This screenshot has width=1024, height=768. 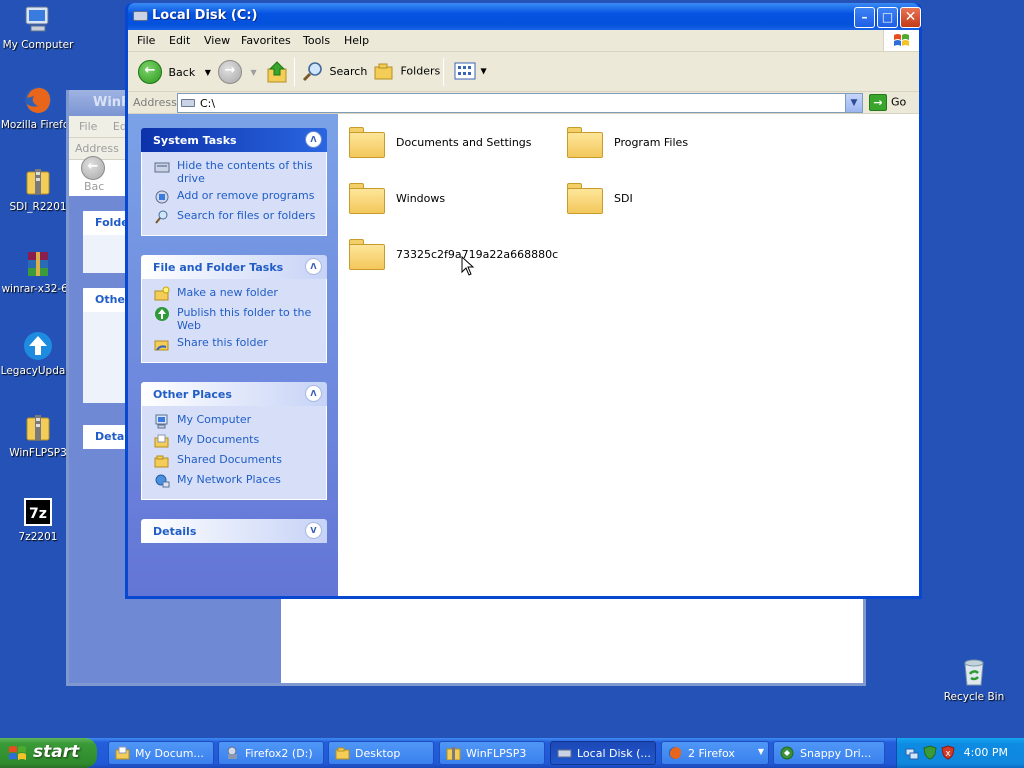 What do you see at coordinates (887, 17) in the screenshot?
I see `maximize-button: □` at bounding box center [887, 17].